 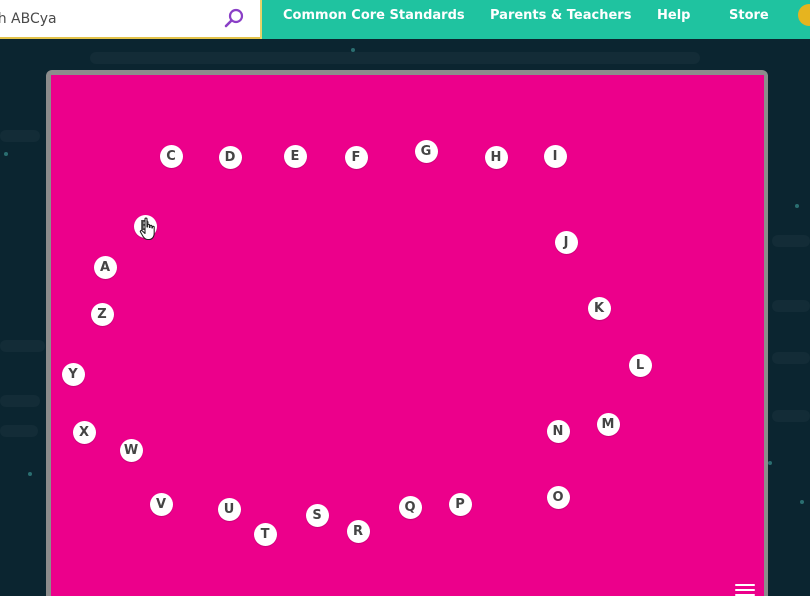 I want to click on letter-dot-z: Z, so click(x=102, y=314).